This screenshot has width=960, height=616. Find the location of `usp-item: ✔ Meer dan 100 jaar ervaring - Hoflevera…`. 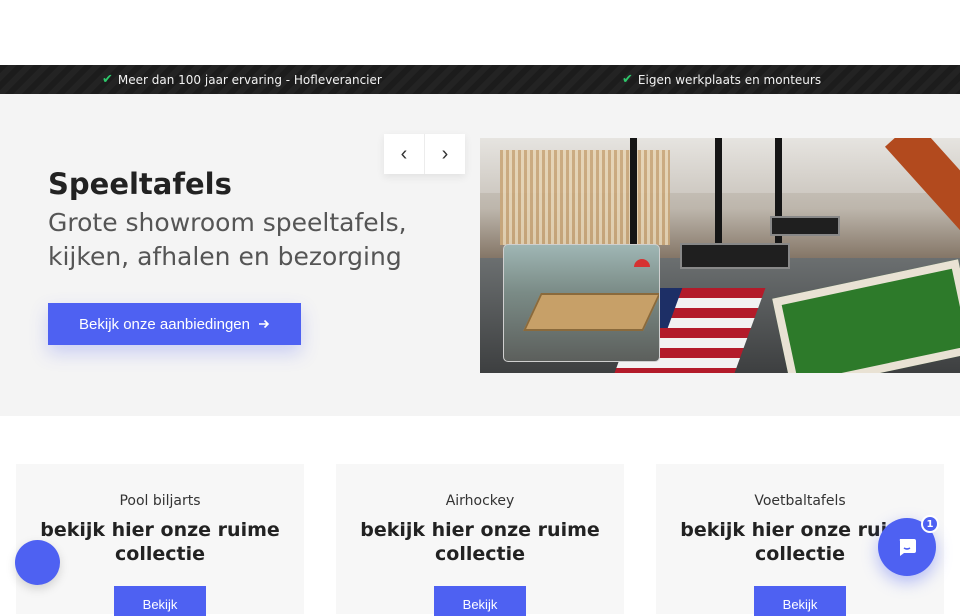

usp-item: ✔ Meer dan 100 jaar ervaring - Hoflevera… is located at coordinates (242, 79).